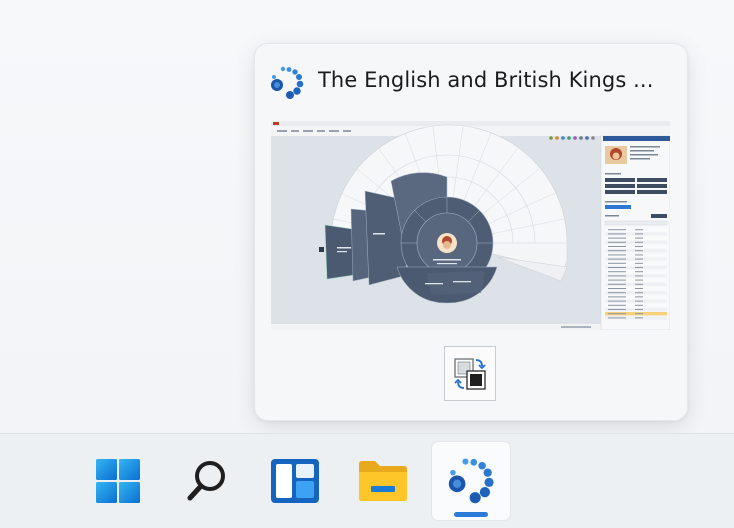 Image resolution: width=734 pixels, height=528 pixels. I want to click on start-button, so click(118, 481).